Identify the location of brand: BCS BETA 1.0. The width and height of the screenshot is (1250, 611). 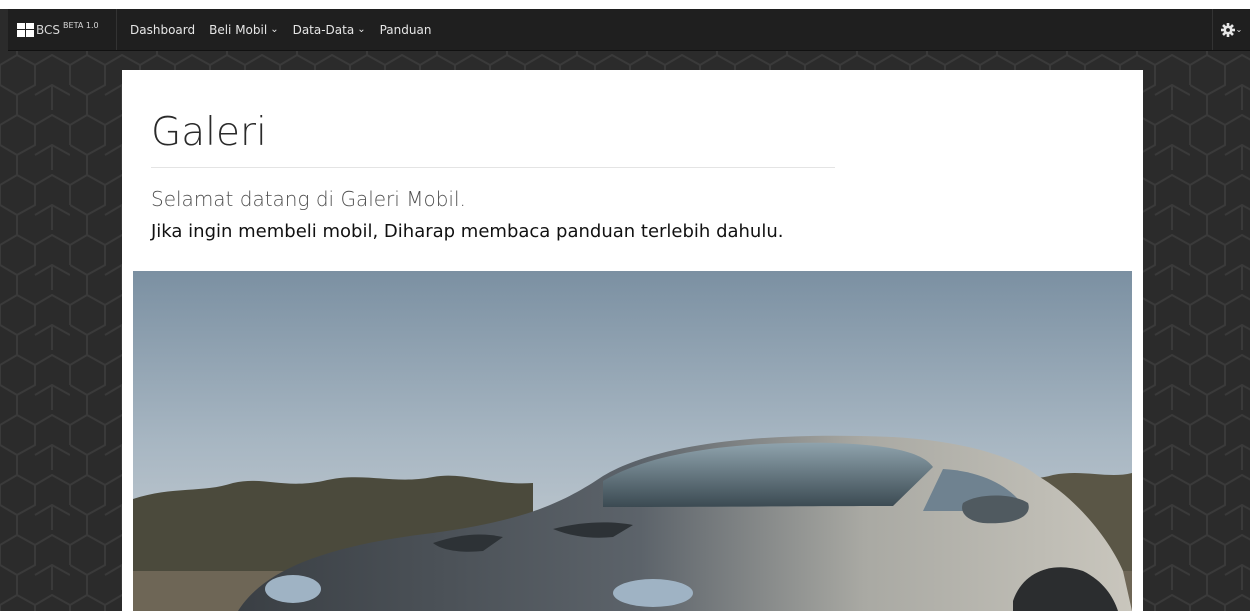
(62, 29).